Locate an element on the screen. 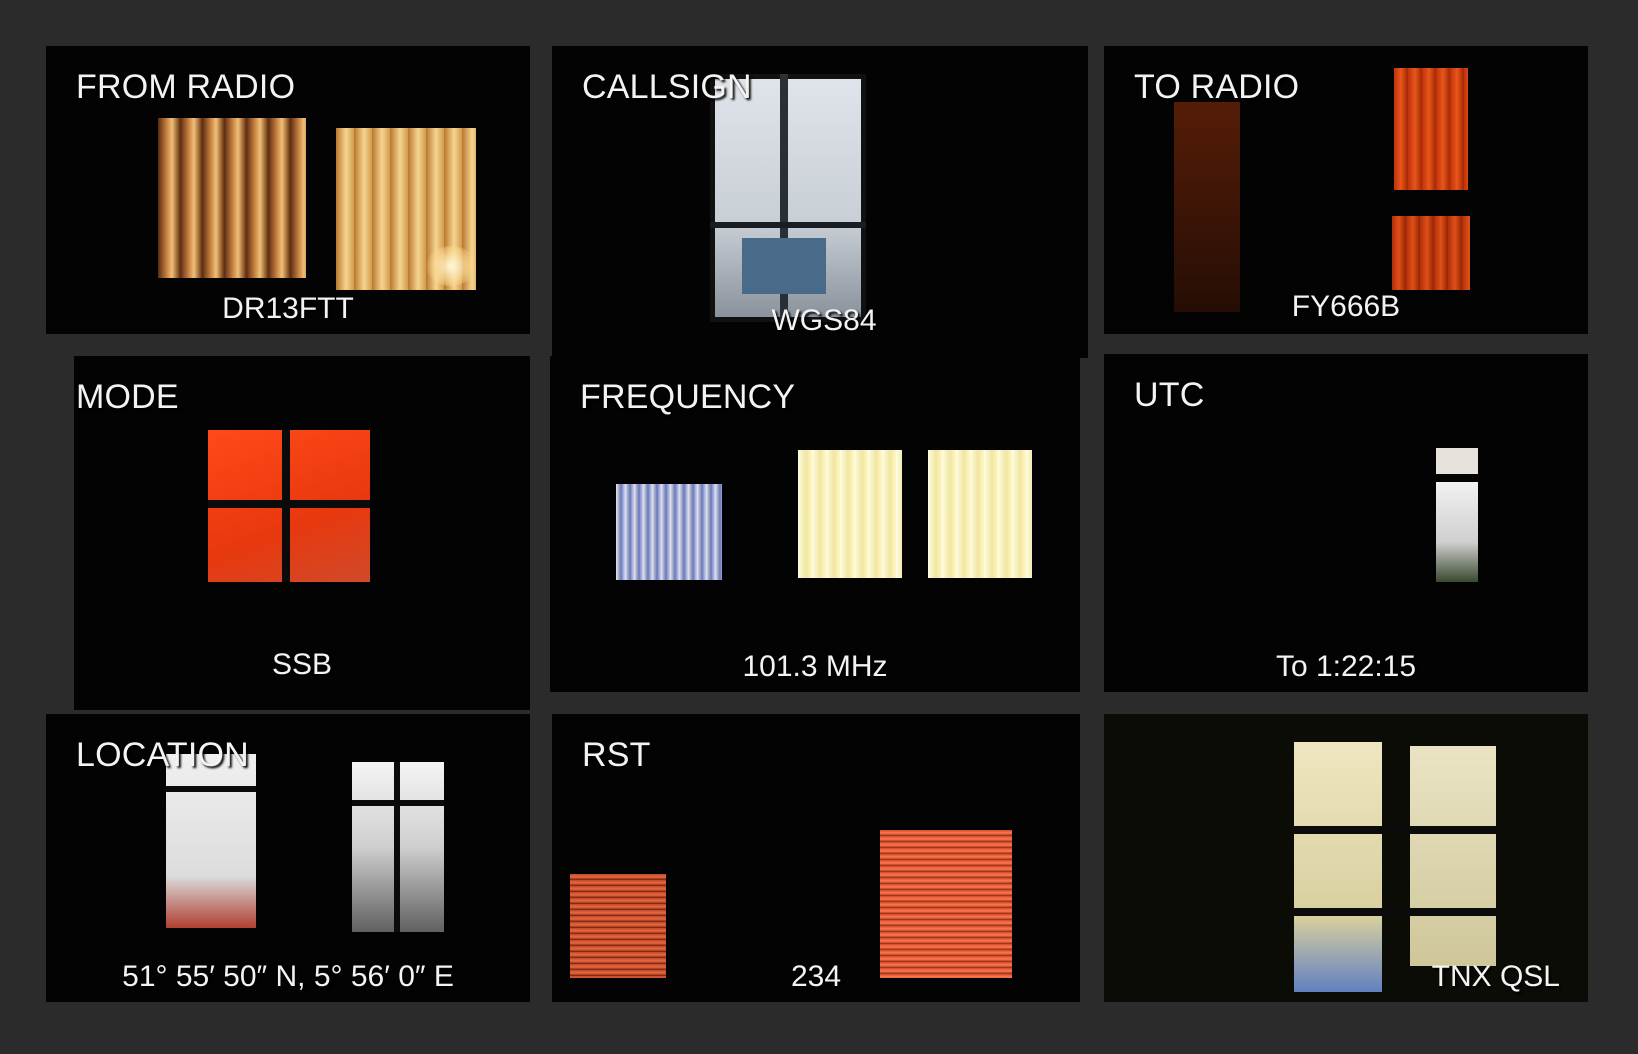 The width and height of the screenshot is (1638, 1054). curtain-window-right is located at coordinates (1453, 856).